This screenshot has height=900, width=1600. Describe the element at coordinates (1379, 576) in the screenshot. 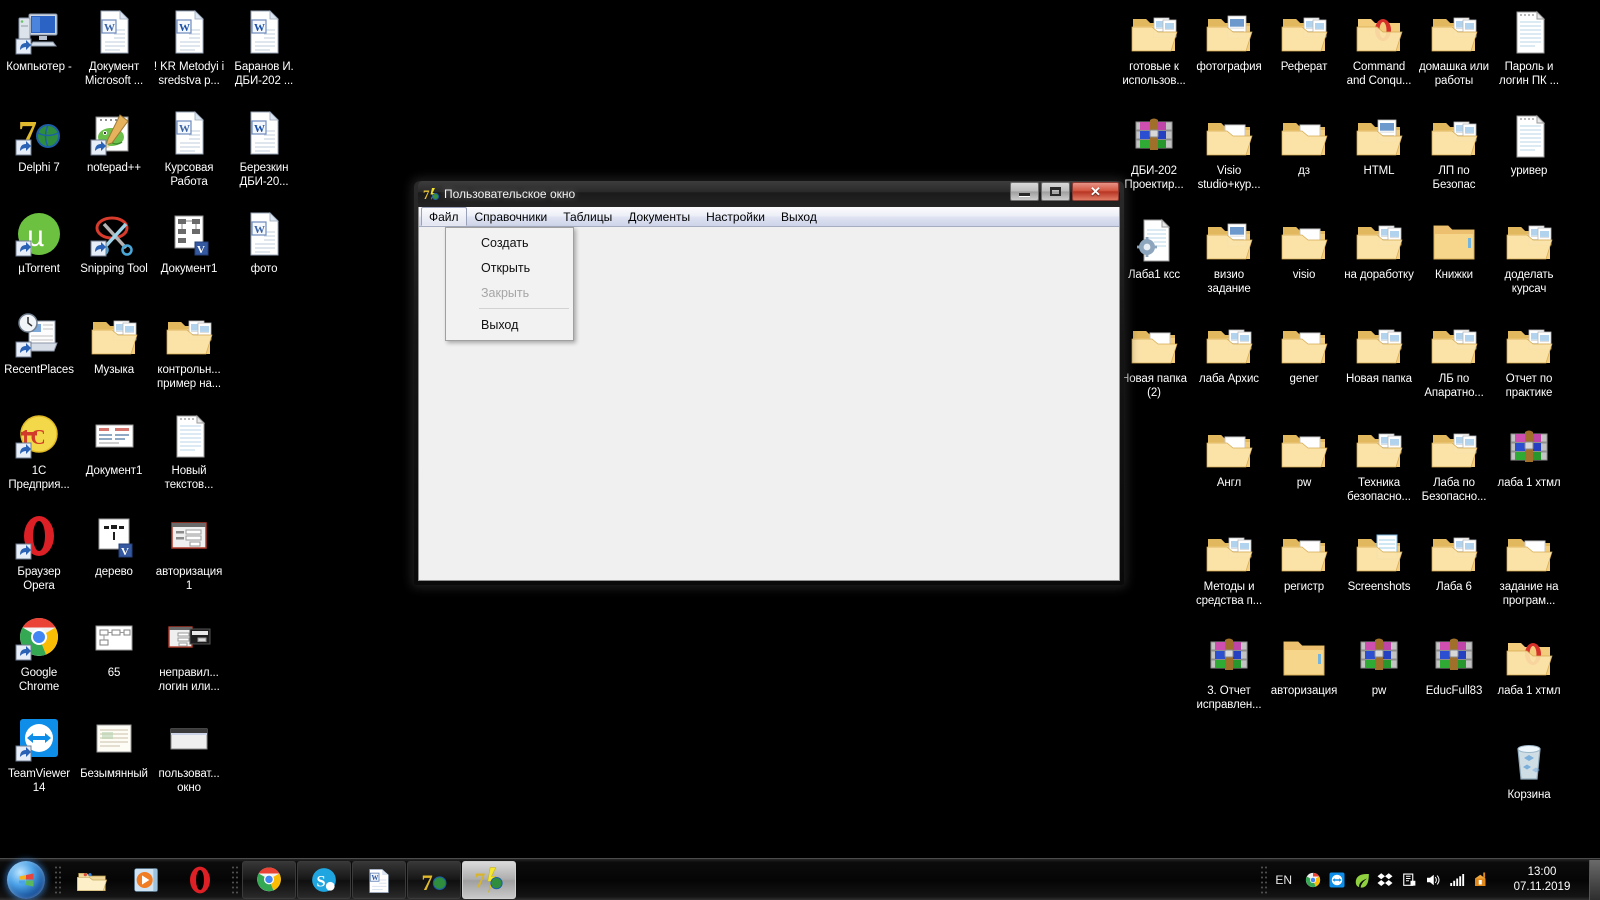

I see `desktop-icon-screenshots: Screenshots` at that location.